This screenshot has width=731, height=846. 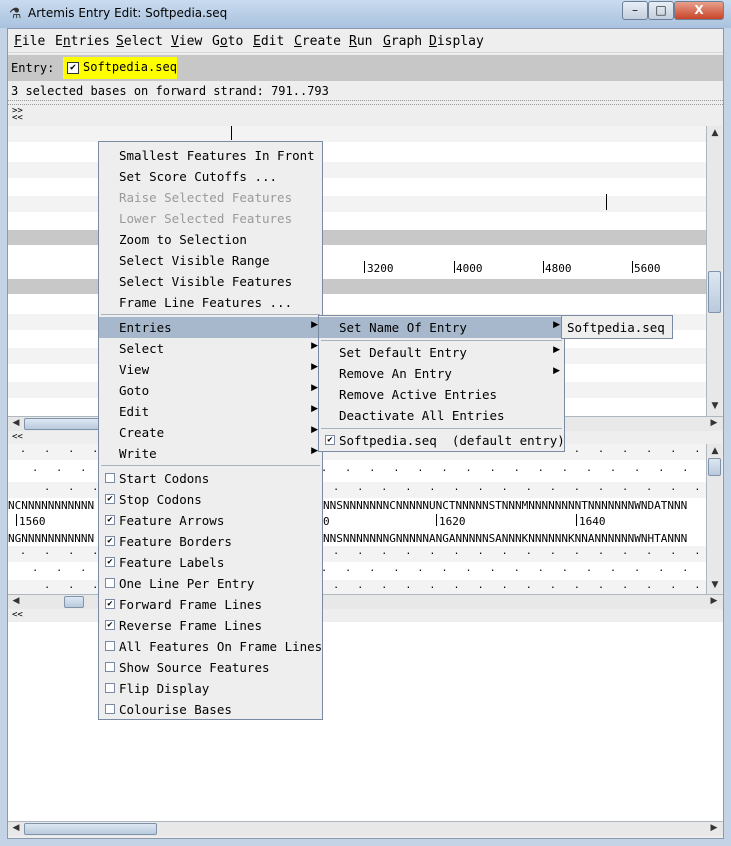 What do you see at coordinates (128, 13) in the screenshot?
I see `window-title: Artemis Entry Edit: Softpedia.seq` at bounding box center [128, 13].